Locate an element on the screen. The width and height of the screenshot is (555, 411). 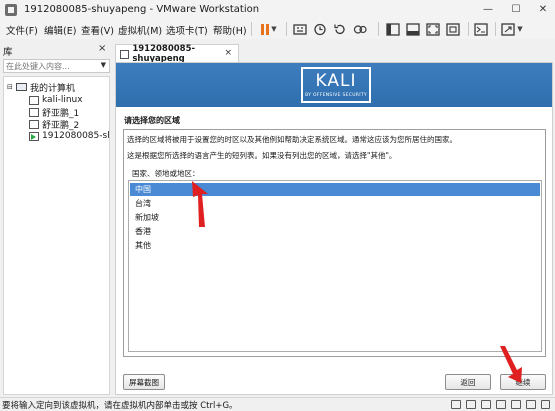
minimize-button: — is located at coordinates (488, 9).